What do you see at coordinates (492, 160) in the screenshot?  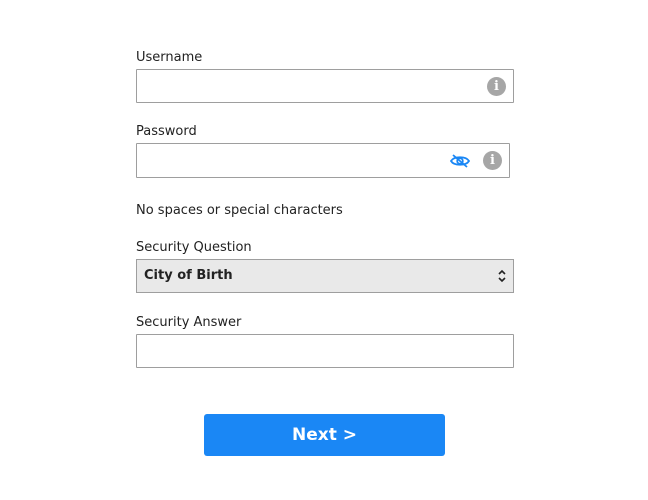 I see `password-info-icon: i` at bounding box center [492, 160].